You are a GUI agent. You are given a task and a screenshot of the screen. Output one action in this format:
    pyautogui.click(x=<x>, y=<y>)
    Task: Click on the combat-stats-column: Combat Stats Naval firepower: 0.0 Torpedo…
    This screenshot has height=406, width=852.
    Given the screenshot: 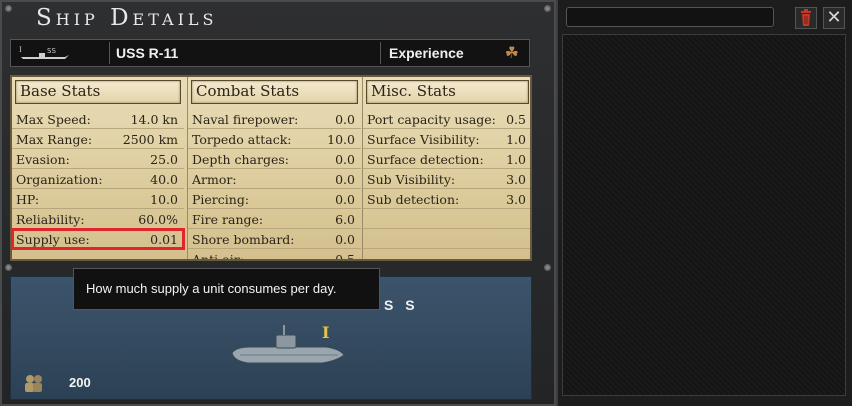 What is the action you would take?
    pyautogui.click(x=274, y=168)
    